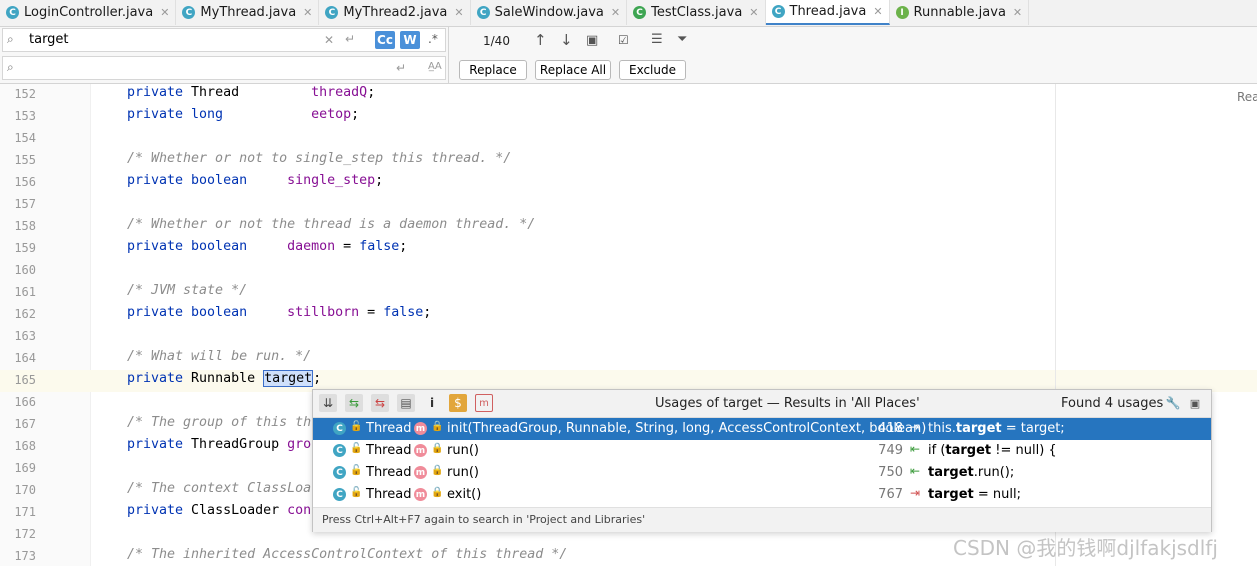 The height and width of the screenshot is (568, 1257). I want to click on replace-all-button: Replace All, so click(573, 70).